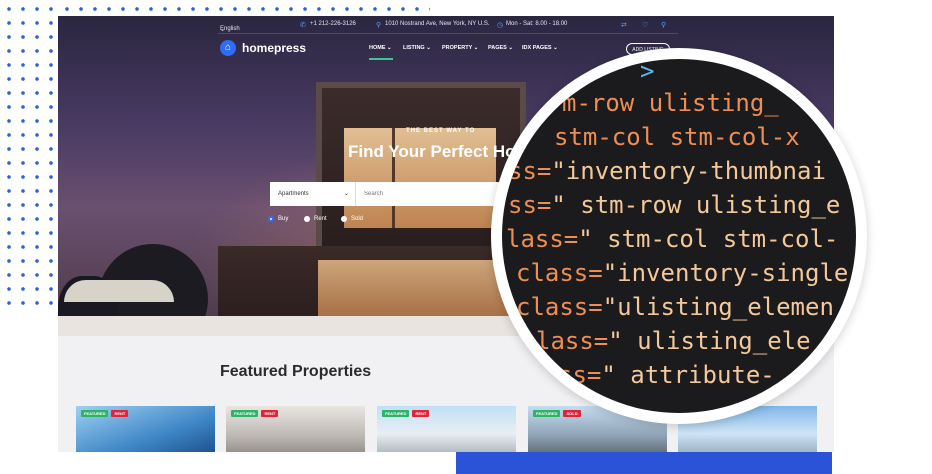 This screenshot has width=932, height=474. I want to click on brand-name: homepress, so click(274, 48).